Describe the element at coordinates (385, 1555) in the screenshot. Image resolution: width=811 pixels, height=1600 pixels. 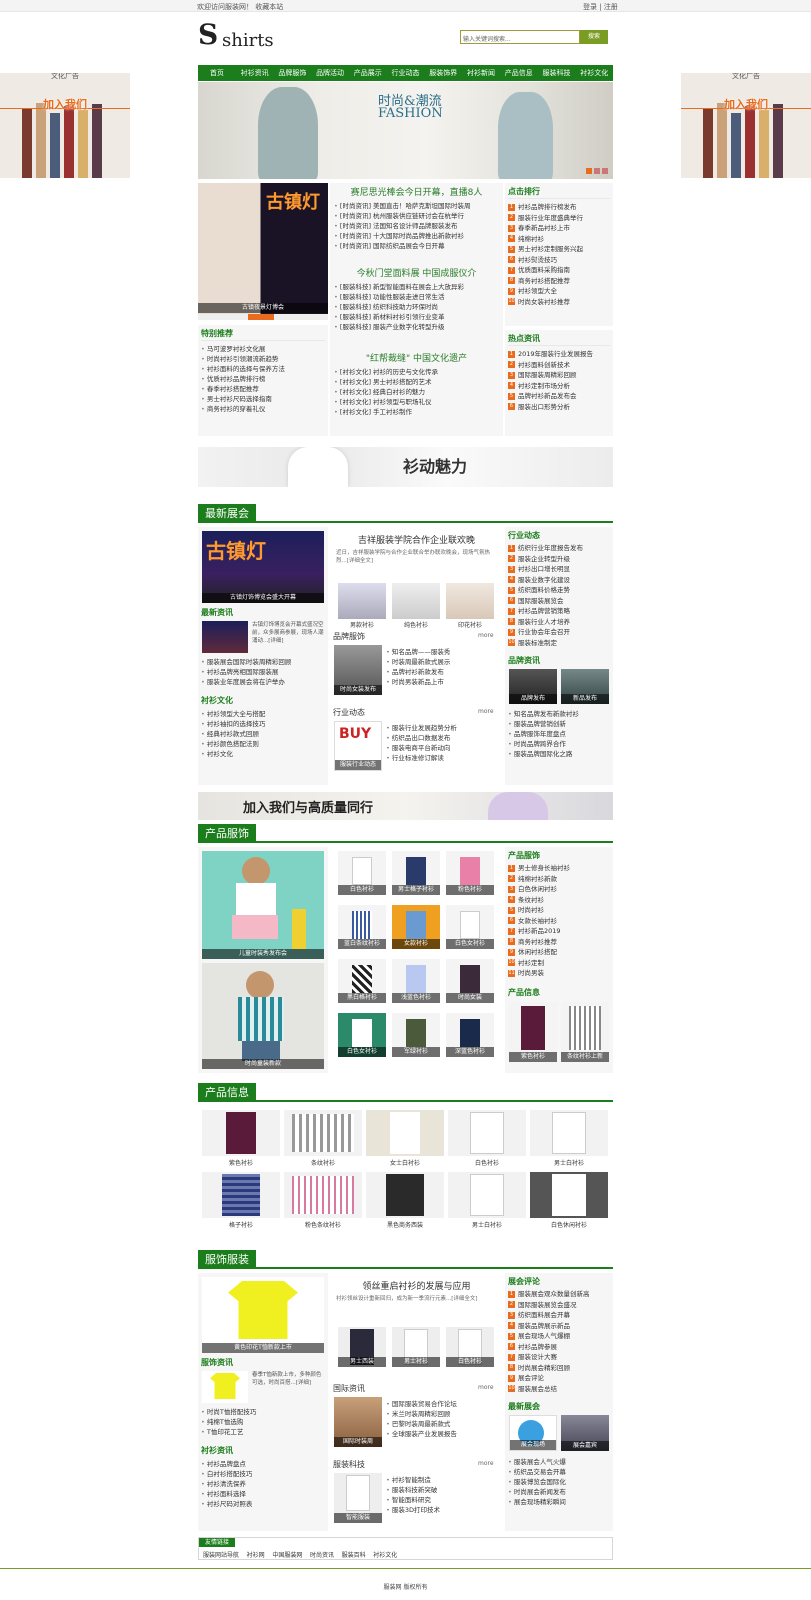
I see `friend-link: 衬衫文化` at that location.